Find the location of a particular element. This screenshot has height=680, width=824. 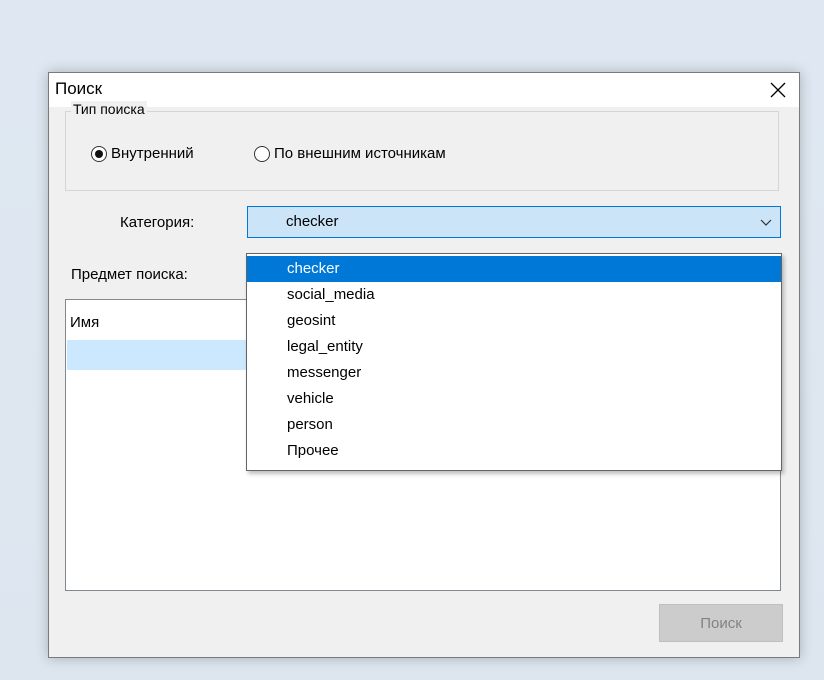

radio-external-indicator is located at coordinates (262, 153).